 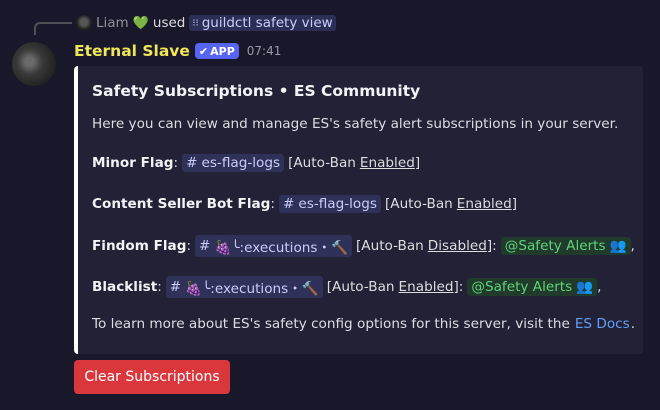 I want to click on slash-command-icon: ⁝⁝, so click(x=195, y=23).